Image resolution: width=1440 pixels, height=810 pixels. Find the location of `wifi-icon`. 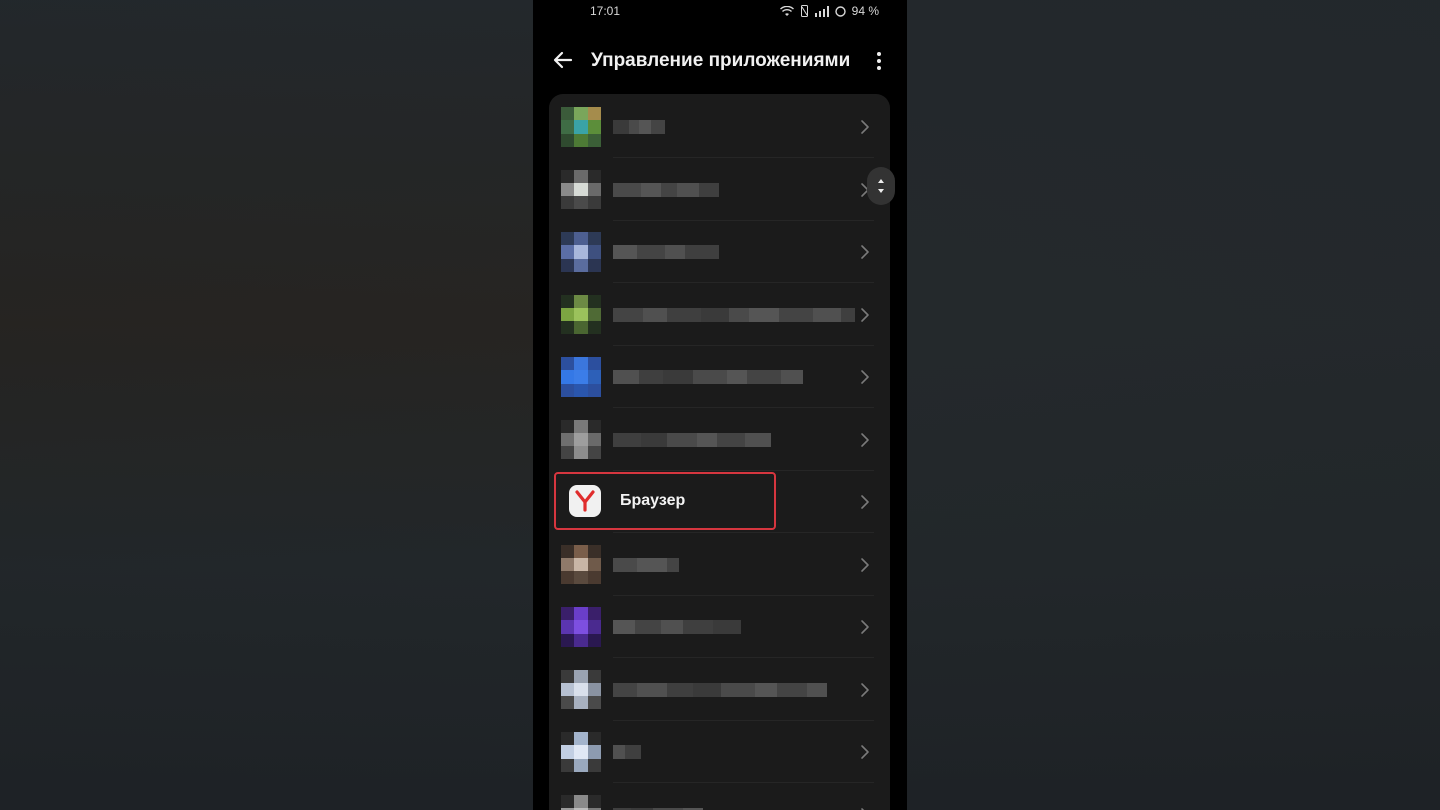

wifi-icon is located at coordinates (786, 10).